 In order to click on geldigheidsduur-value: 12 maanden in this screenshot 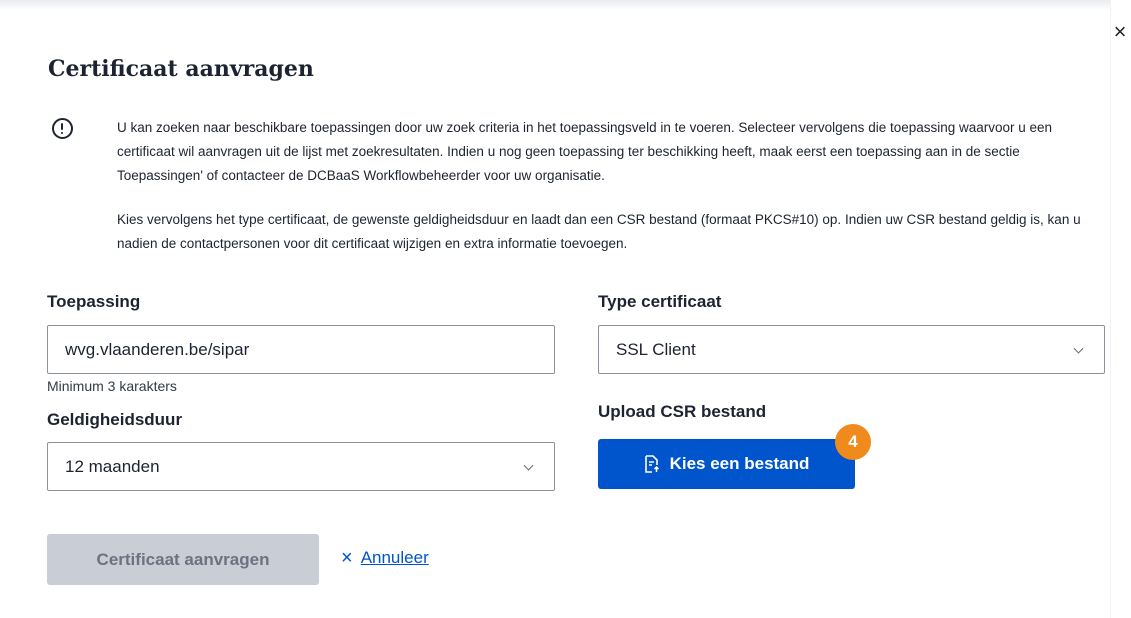, I will do `click(112, 466)`.